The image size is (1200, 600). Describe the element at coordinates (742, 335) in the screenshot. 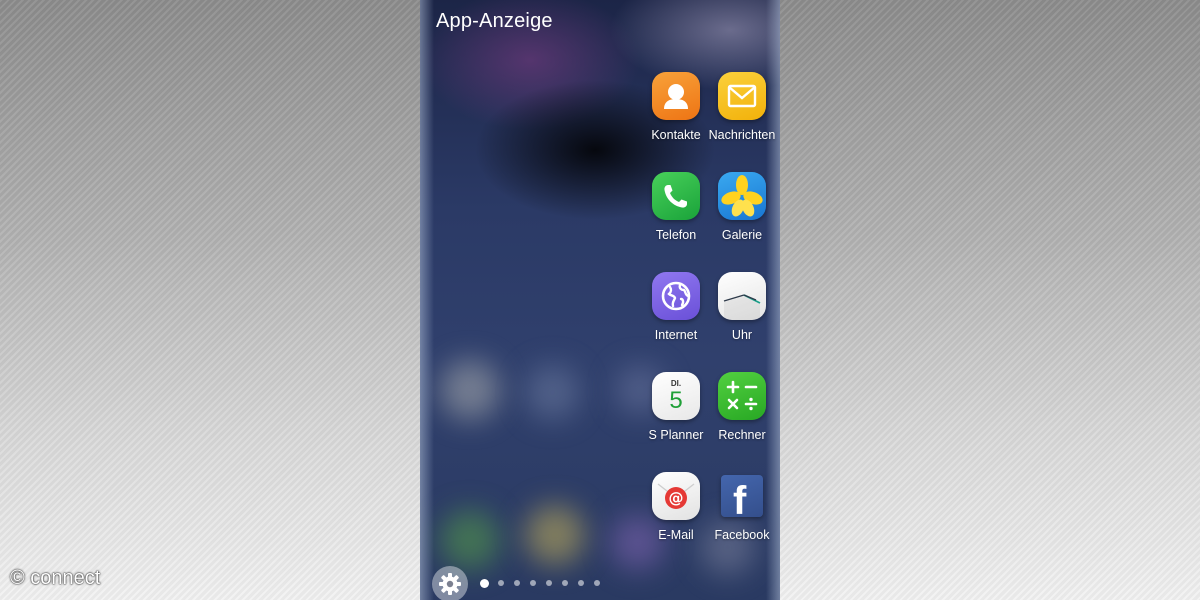

I see `app-label: Uhr` at that location.